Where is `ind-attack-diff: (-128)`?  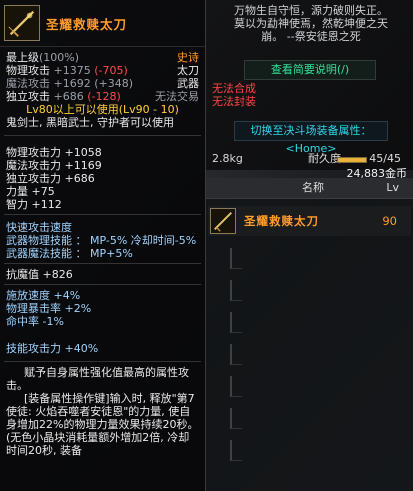 ind-attack-diff: (-128) is located at coordinates (104, 96).